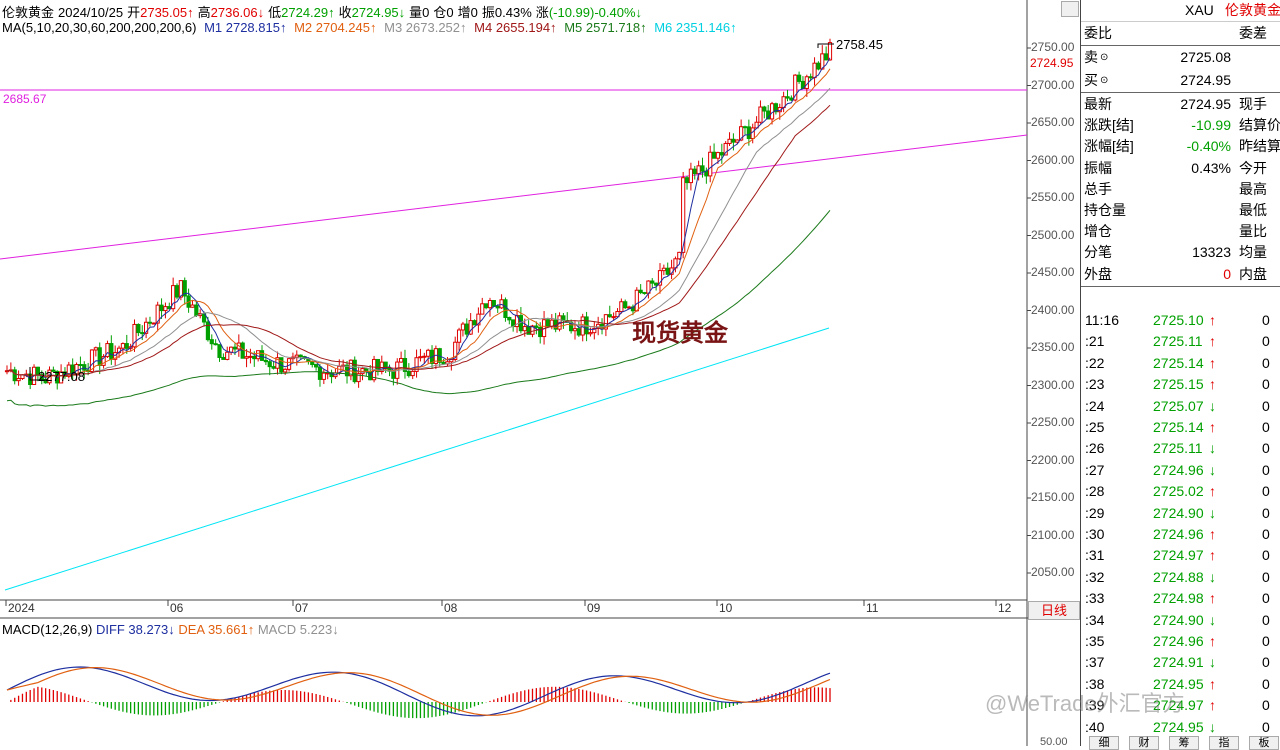 The image size is (1280, 750). Describe the element at coordinates (1264, 743) in the screenshot. I see `panel-tab: 板` at that location.